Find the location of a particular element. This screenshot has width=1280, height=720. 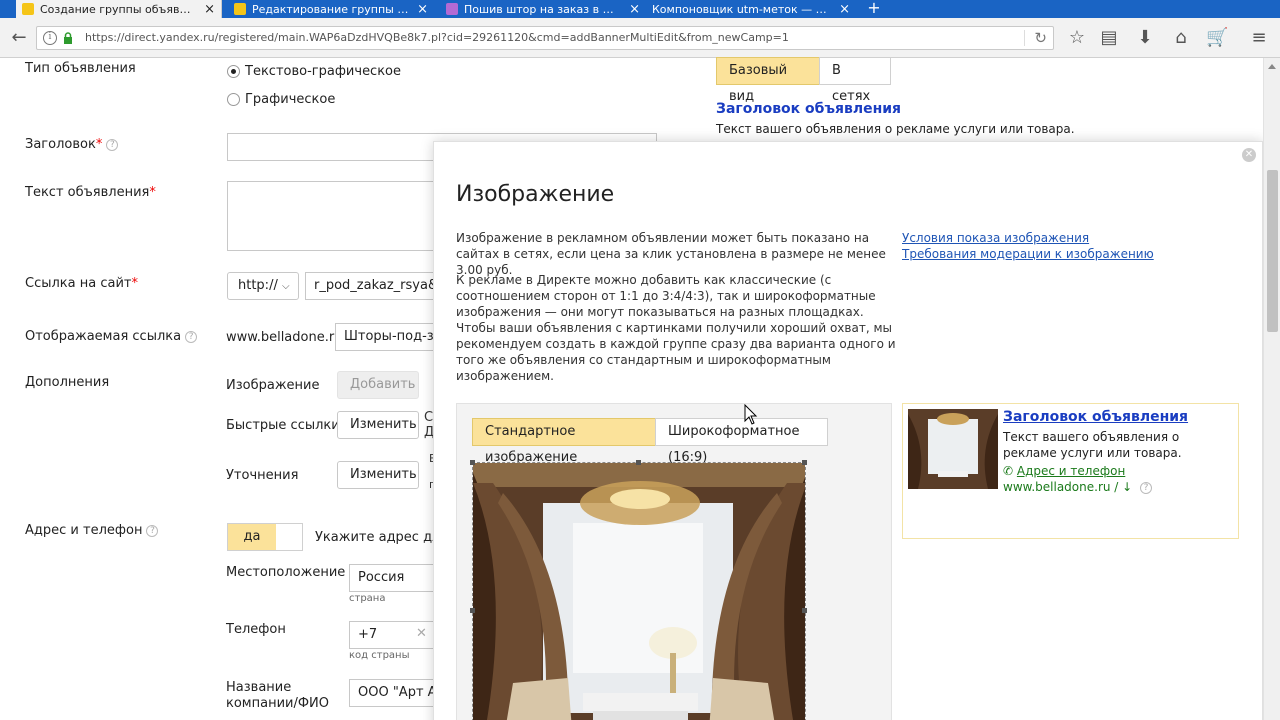

ad-preview-domain-row: www.belladone.ru / ↓ ? is located at coordinates (1078, 487).